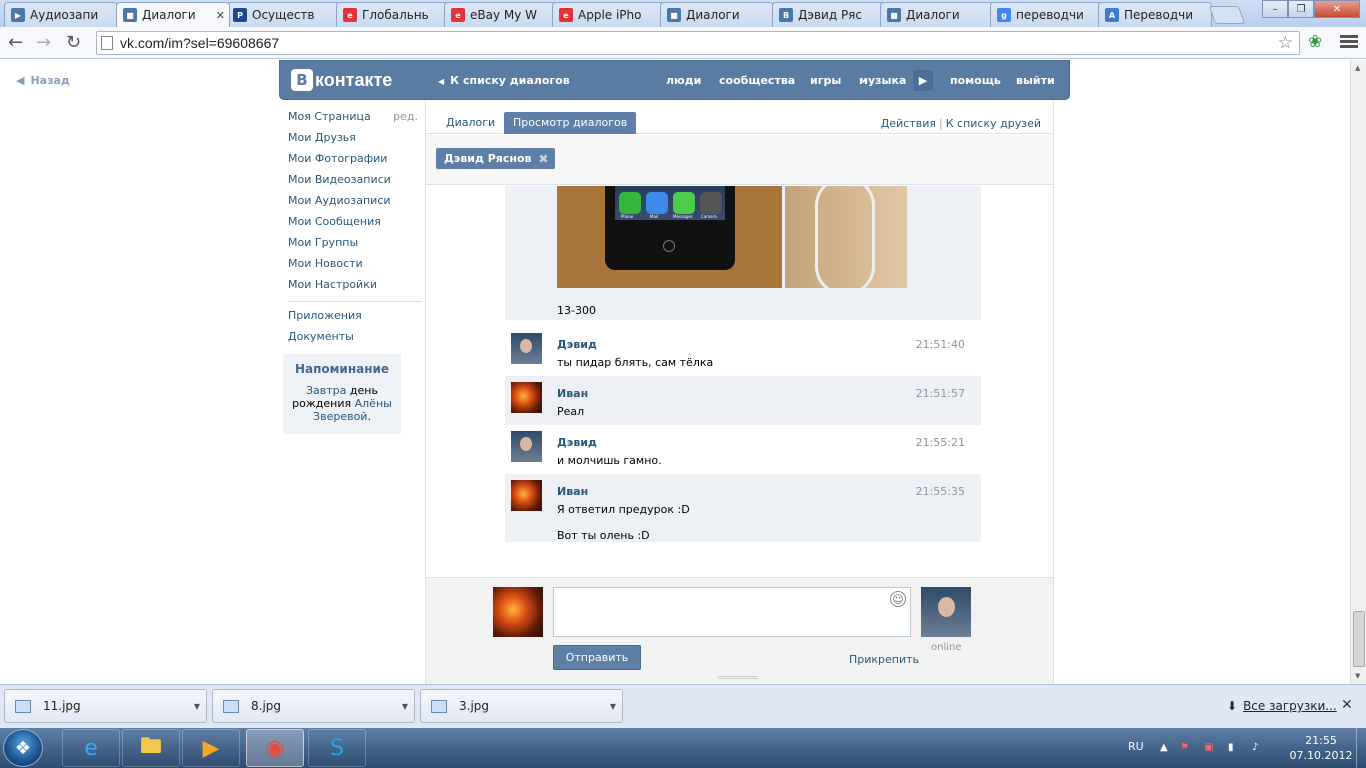 The image size is (1366, 768). I want to click on reload-icon: ↻, so click(73, 42).